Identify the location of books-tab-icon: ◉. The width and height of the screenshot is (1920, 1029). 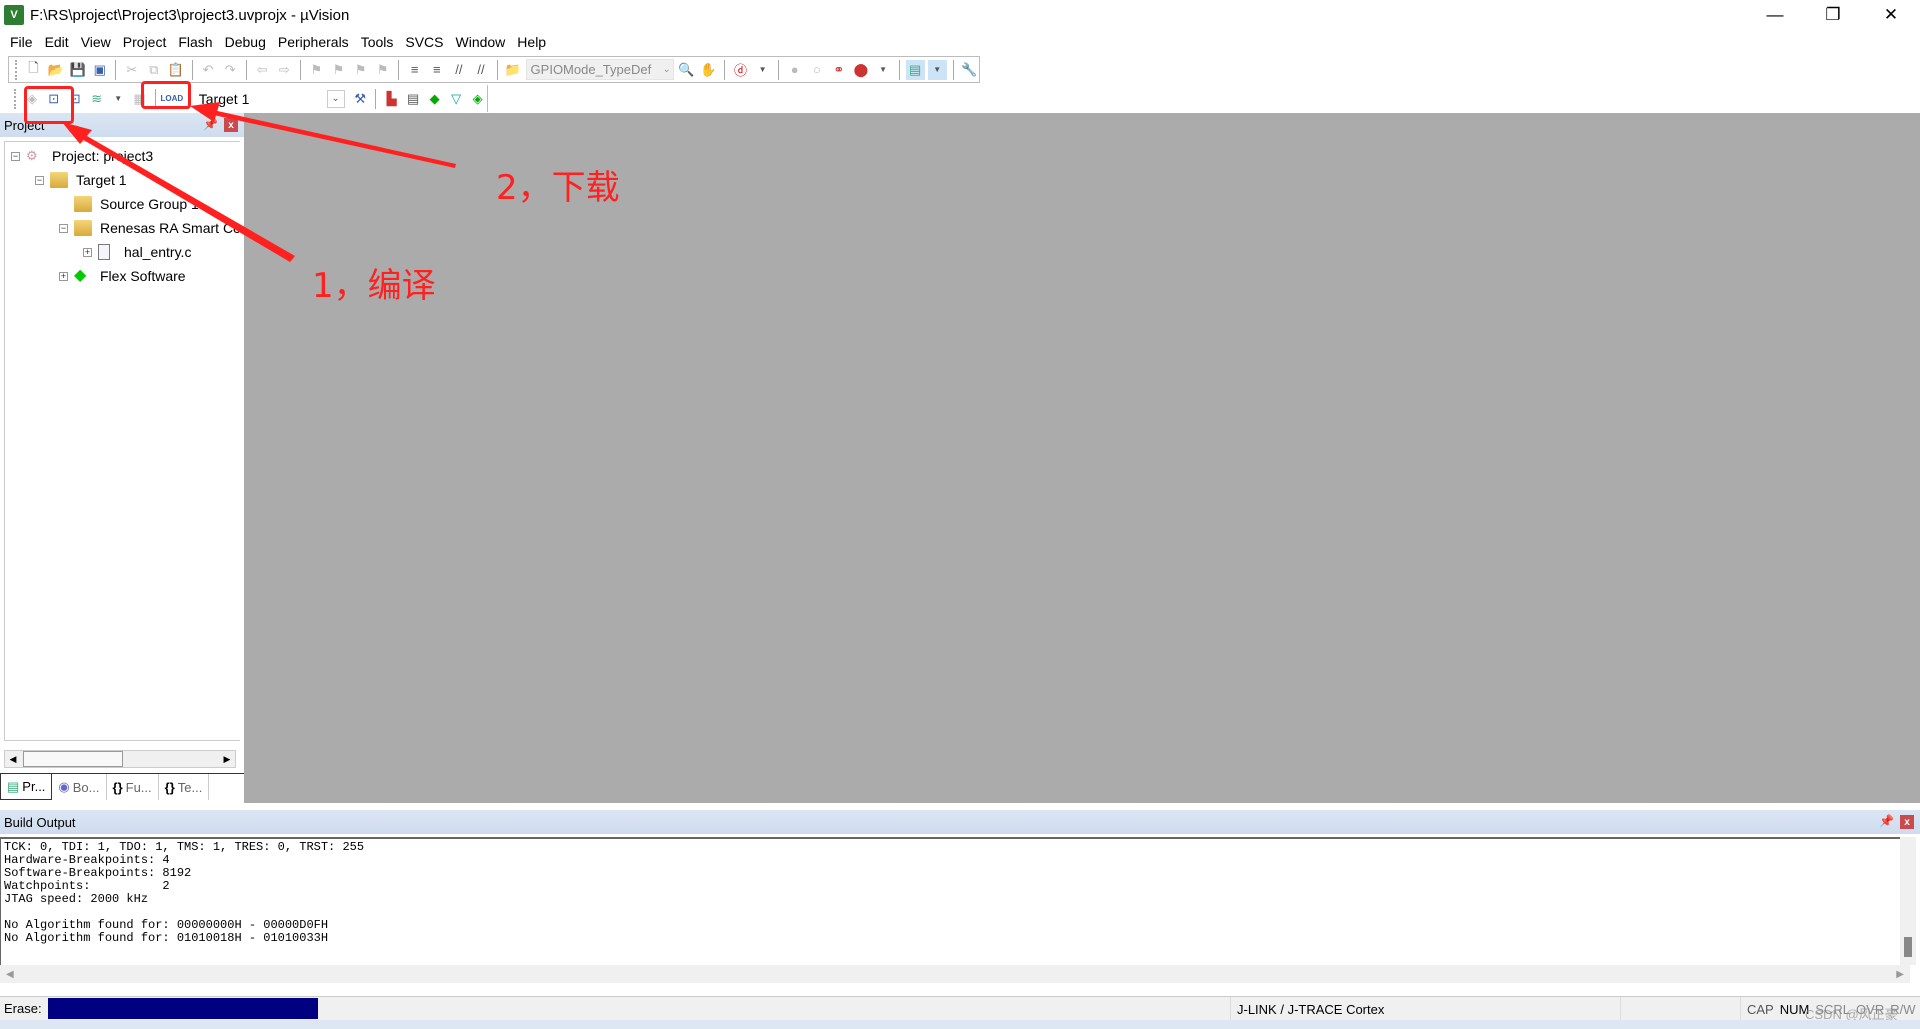
(64, 786).